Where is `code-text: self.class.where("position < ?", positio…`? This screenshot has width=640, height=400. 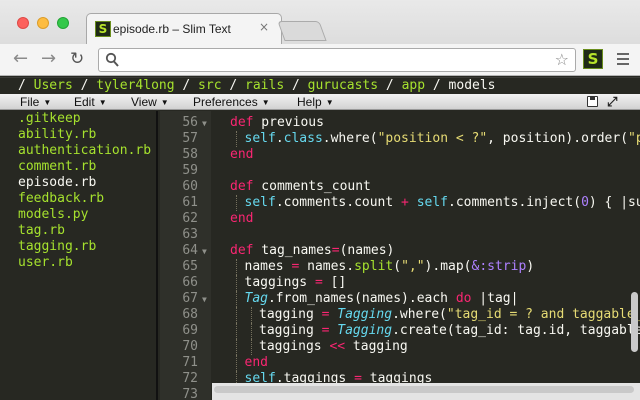 code-text: self.class.where("position < ?", positio… is located at coordinates (442, 139).